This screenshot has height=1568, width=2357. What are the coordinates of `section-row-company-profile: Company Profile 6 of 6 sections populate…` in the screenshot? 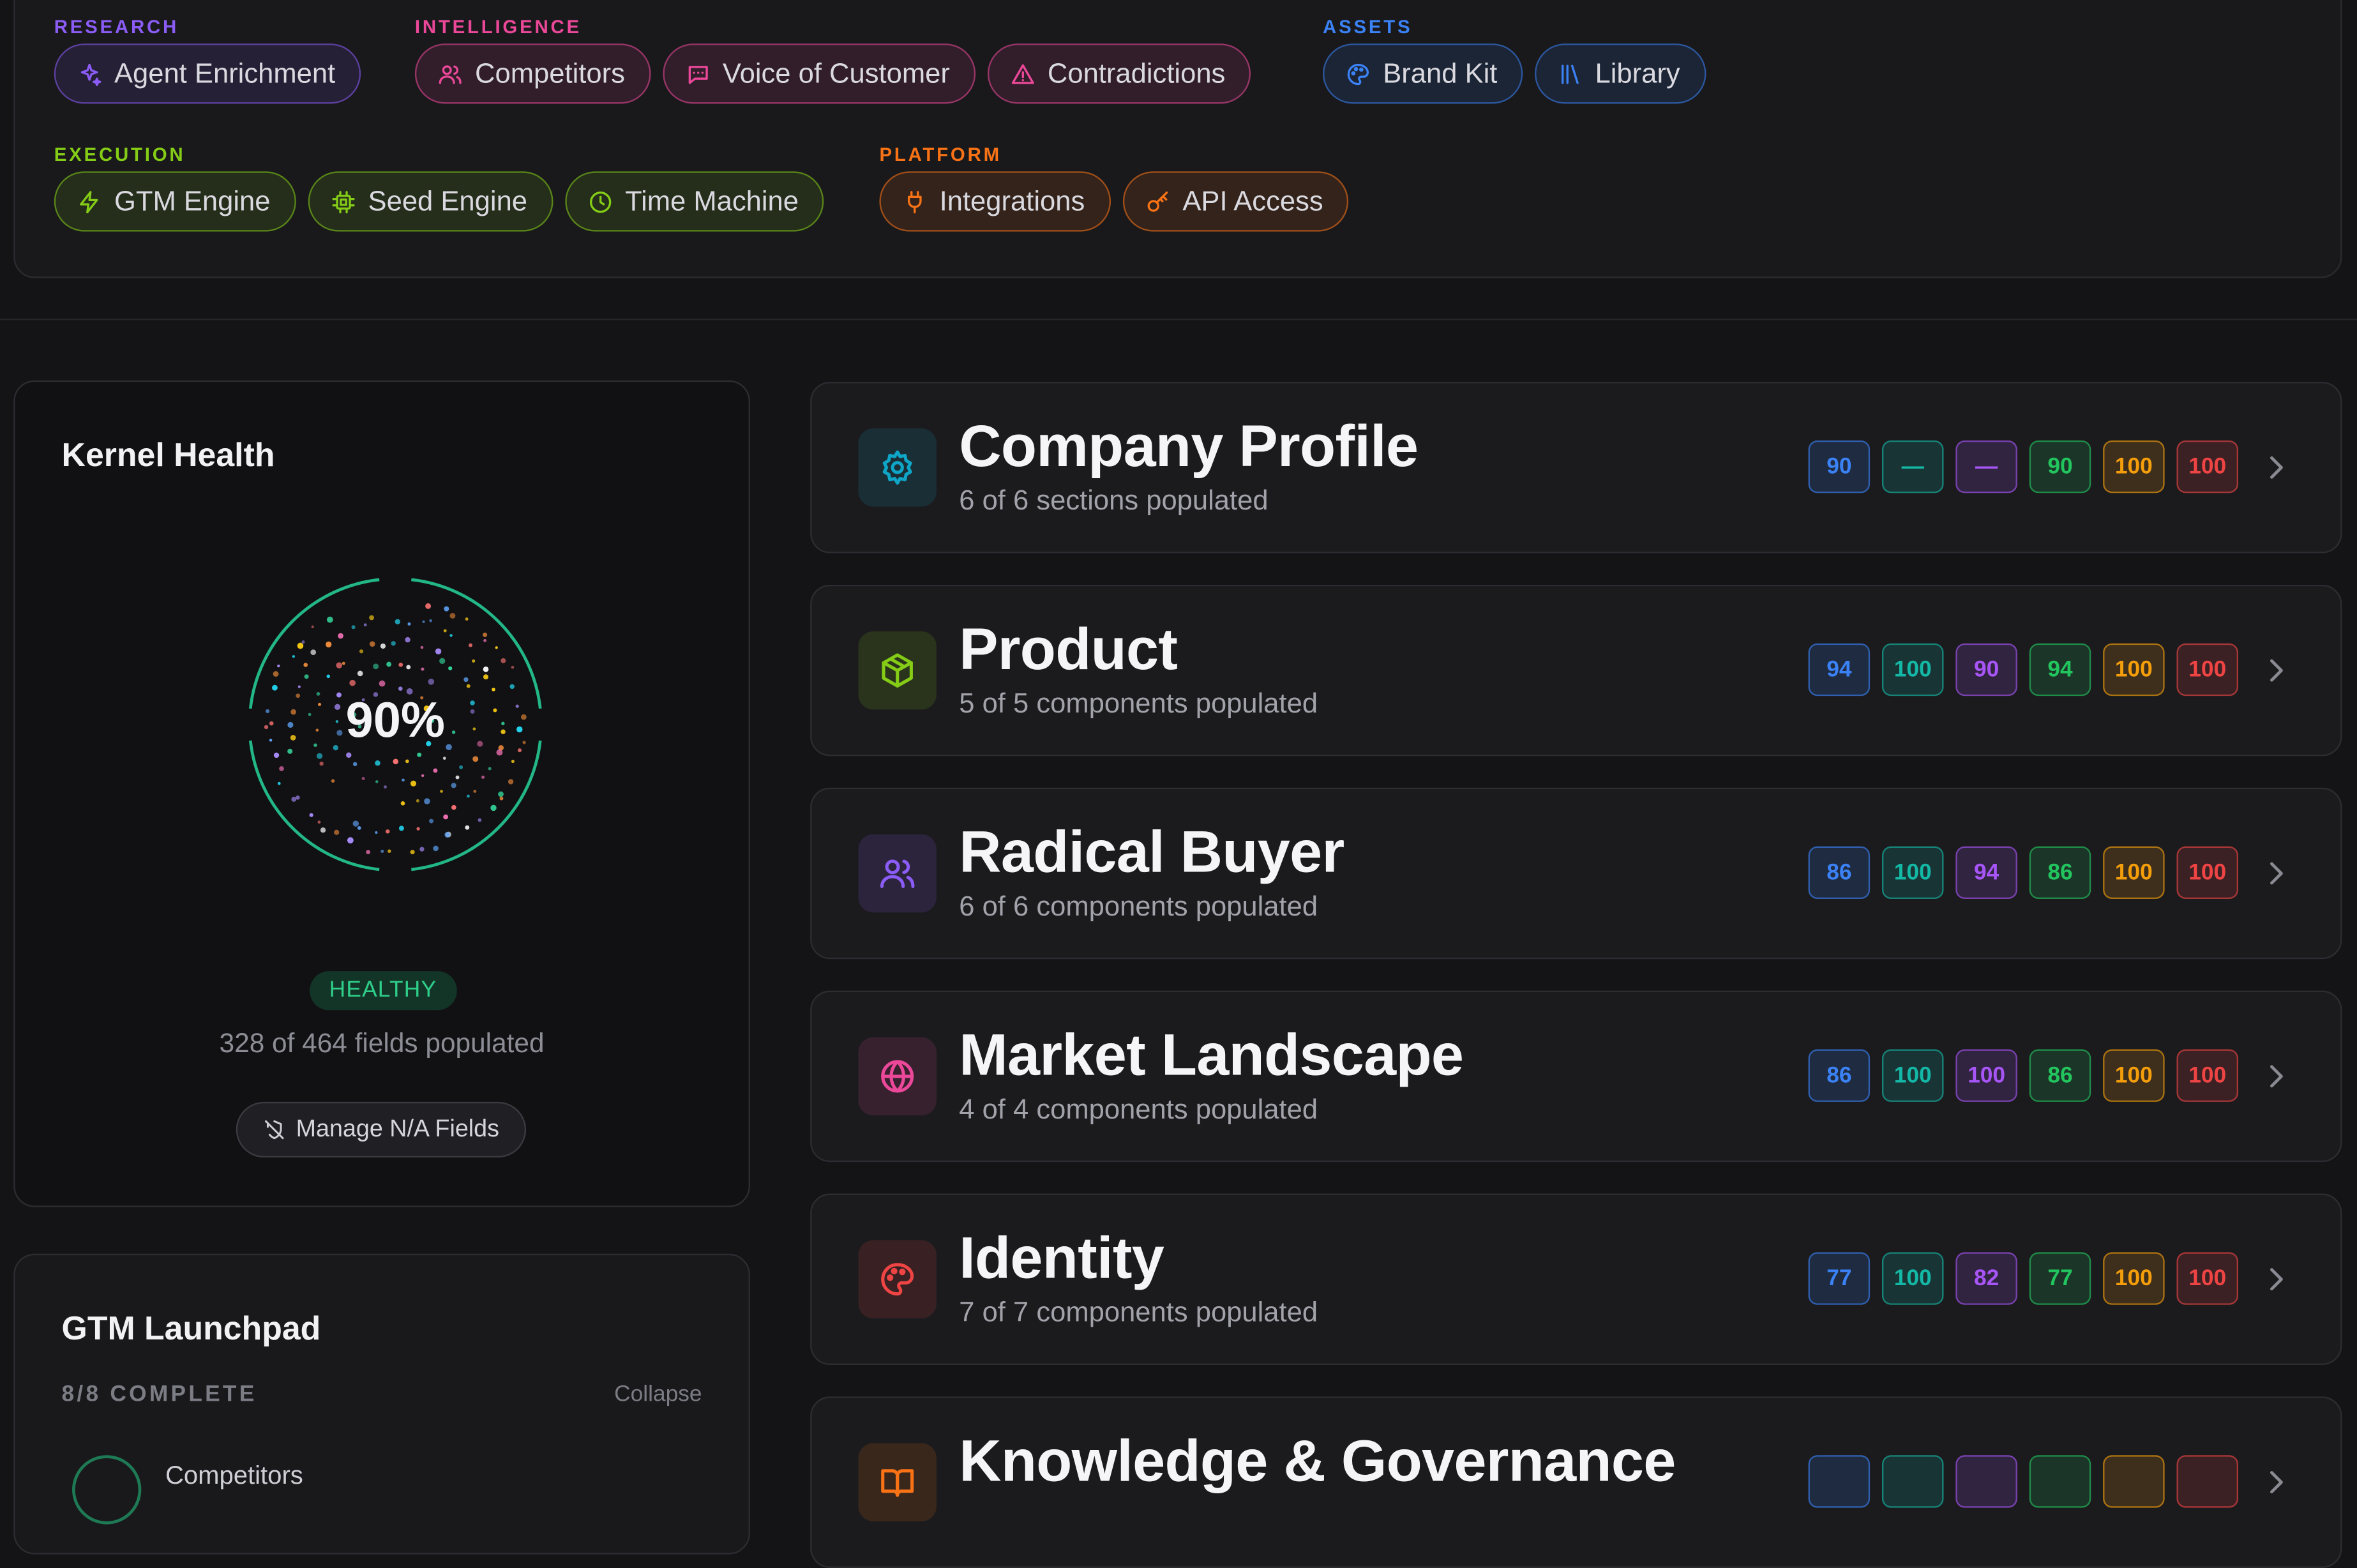 It's located at (1576, 468).